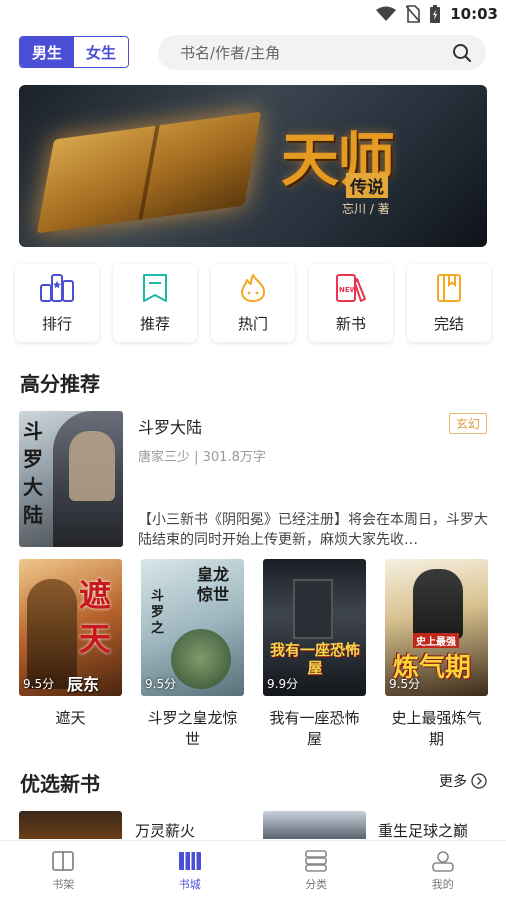  Describe the element at coordinates (314, 659) in the screenshot. I see `book-cover-title: 我有一座恐怖屋` at that location.